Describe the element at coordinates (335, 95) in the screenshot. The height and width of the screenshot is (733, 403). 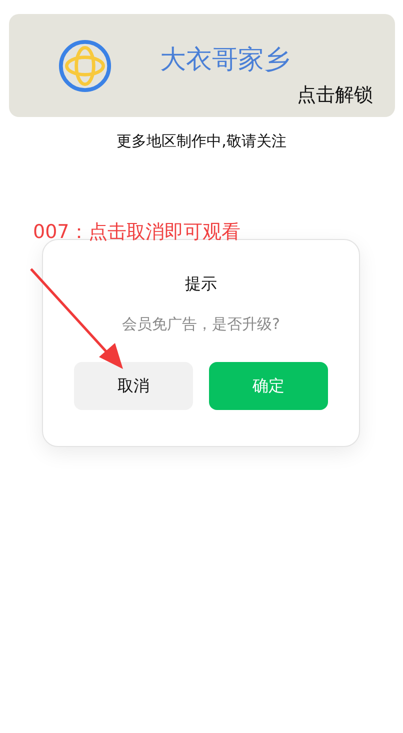
I see `unlock-link: 点击解锁` at that location.